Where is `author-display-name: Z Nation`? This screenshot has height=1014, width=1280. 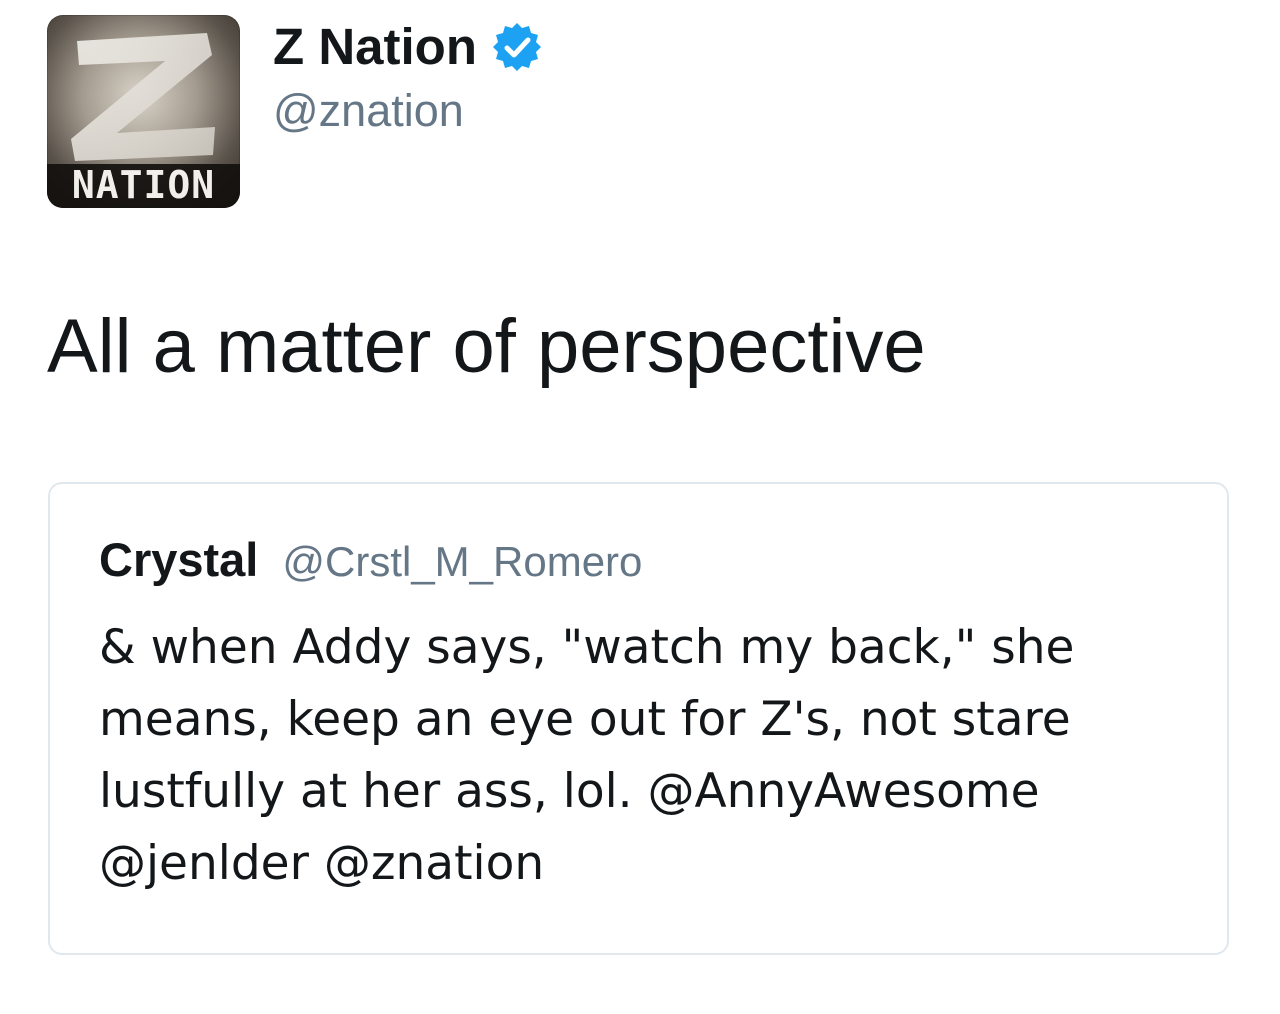
author-display-name: Z Nation is located at coordinates (375, 47).